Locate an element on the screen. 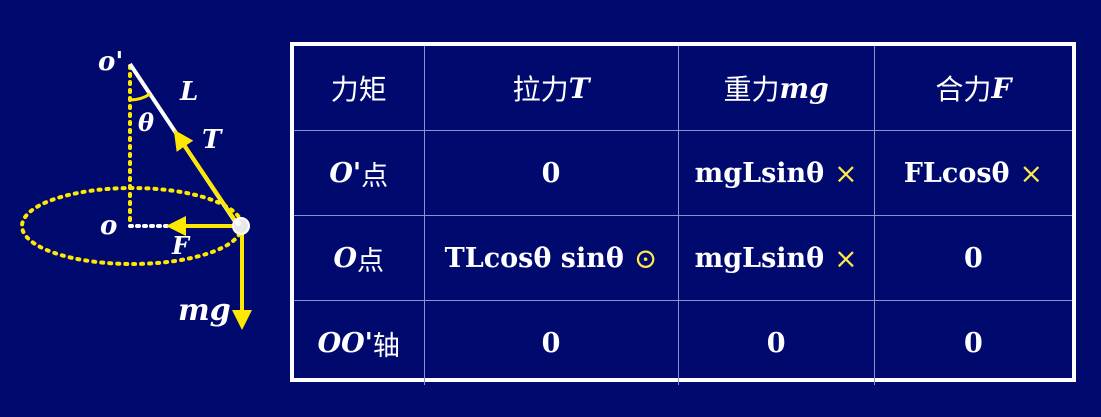  angle-arc is located at coordinates (140, 97).